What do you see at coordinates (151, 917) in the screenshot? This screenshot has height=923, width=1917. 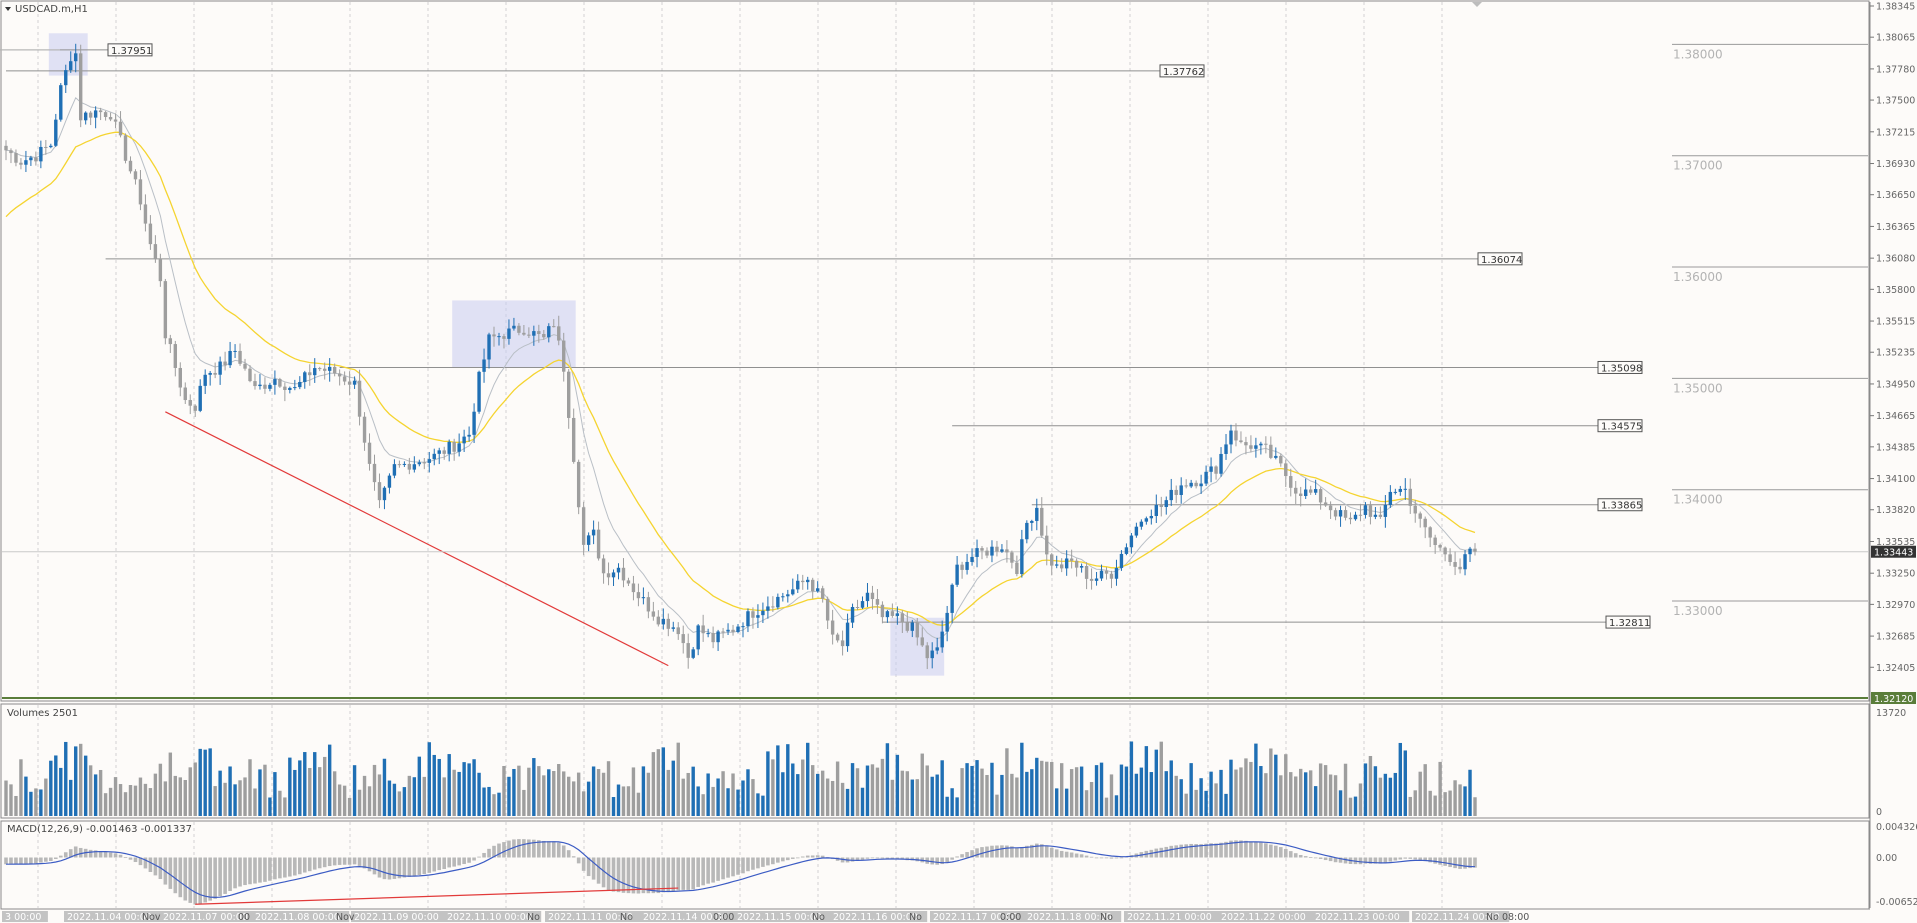 I see `time-extra-label: Nov` at bounding box center [151, 917].